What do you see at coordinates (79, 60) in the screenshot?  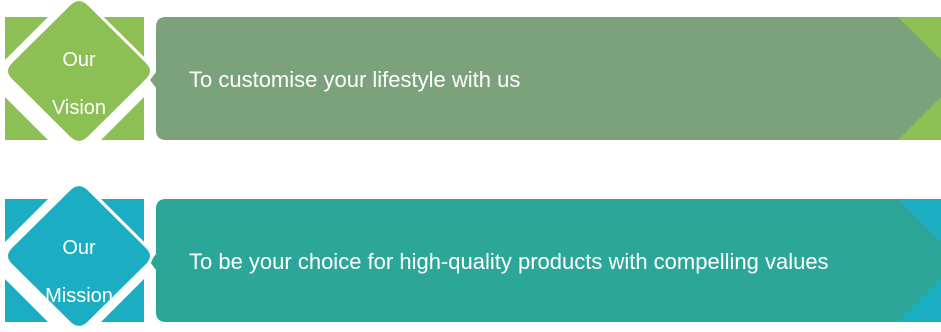 I see `vision-badge-line1: Our` at bounding box center [79, 60].